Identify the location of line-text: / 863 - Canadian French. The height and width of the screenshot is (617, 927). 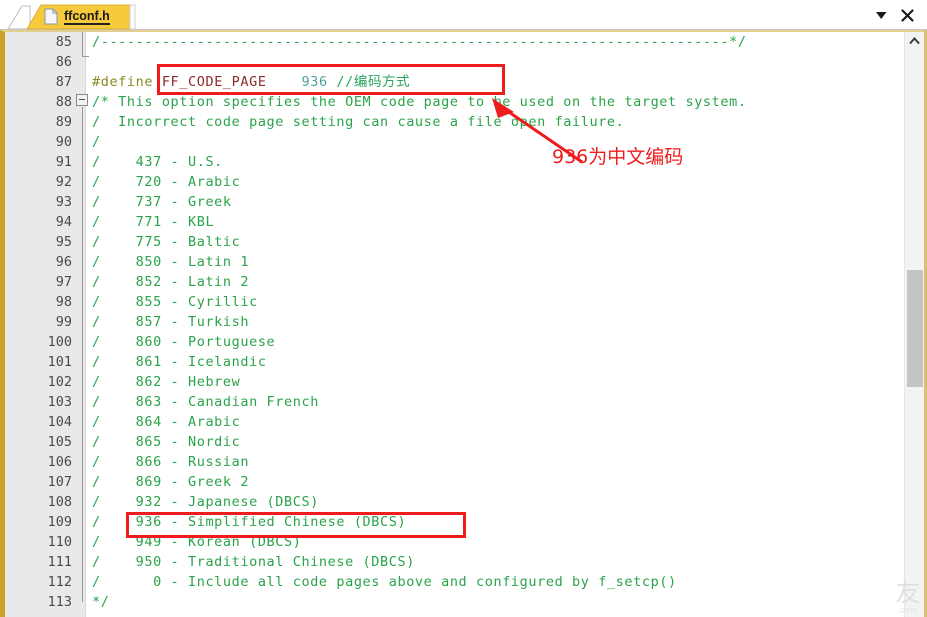
(205, 402).